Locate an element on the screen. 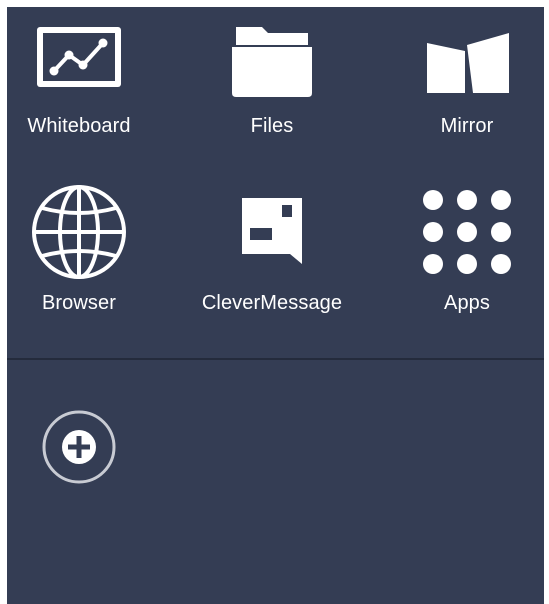 Image resolution: width=549 pixels, height=604 pixels. mirror-tile: Mirror is located at coordinates (465, 82).